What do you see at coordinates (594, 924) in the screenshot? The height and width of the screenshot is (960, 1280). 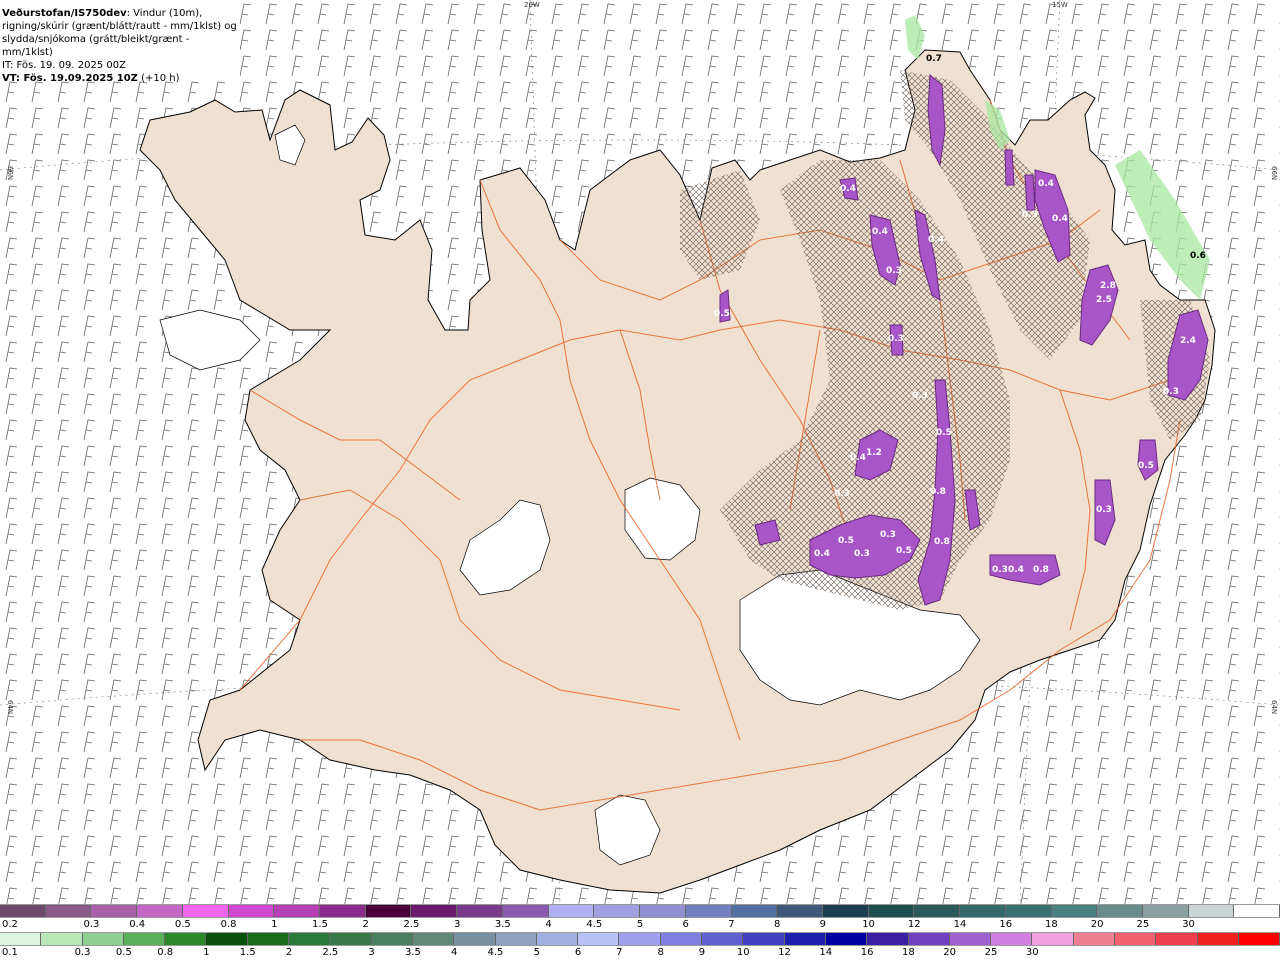 I see `legend-label: 4.5` at bounding box center [594, 924].